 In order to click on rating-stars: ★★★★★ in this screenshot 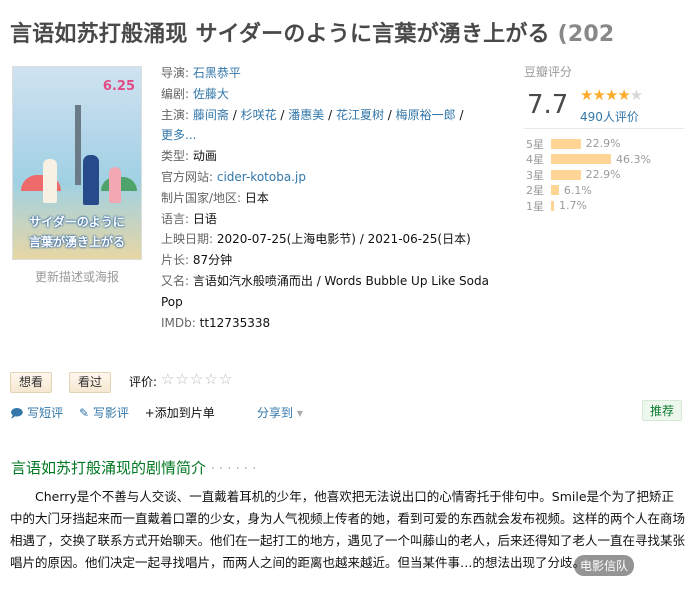, I will do `click(611, 95)`.